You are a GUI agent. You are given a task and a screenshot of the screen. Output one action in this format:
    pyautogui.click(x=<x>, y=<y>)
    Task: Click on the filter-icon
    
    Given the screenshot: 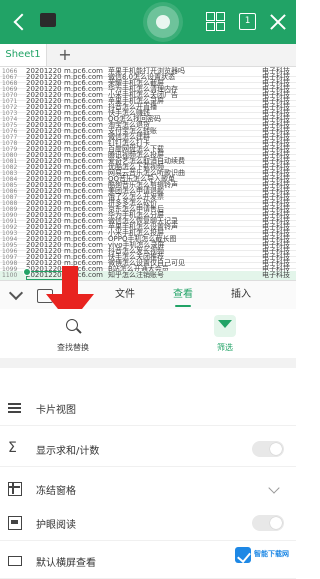 What is the action you would take?
    pyautogui.click(x=225, y=324)
    